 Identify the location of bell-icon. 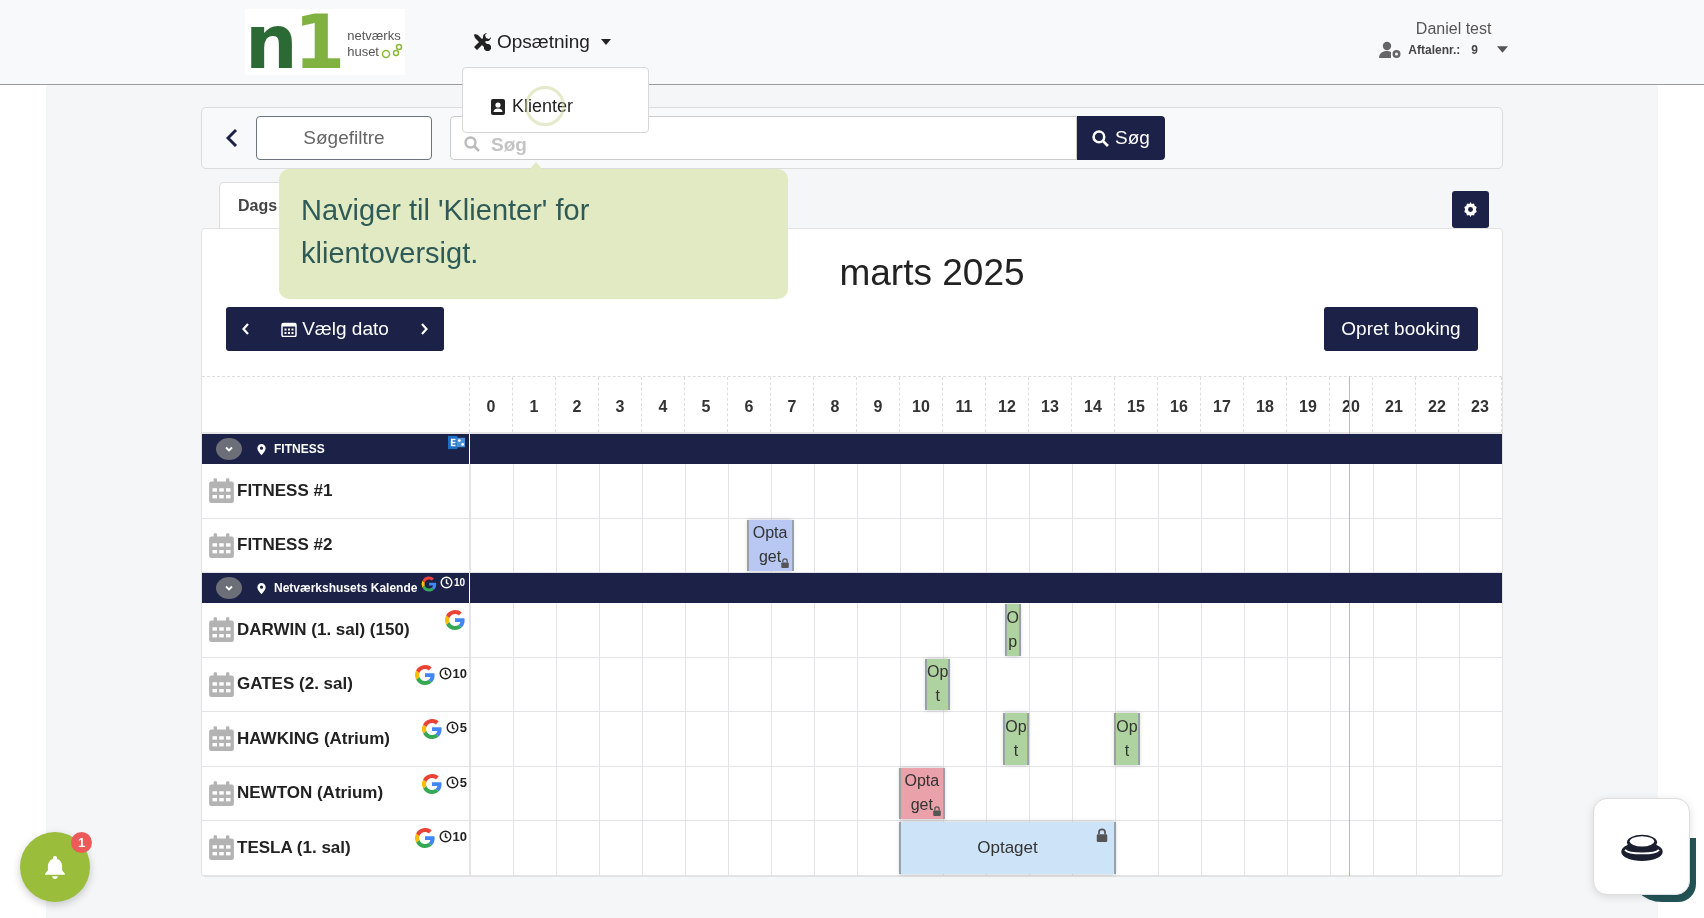
(55, 867).